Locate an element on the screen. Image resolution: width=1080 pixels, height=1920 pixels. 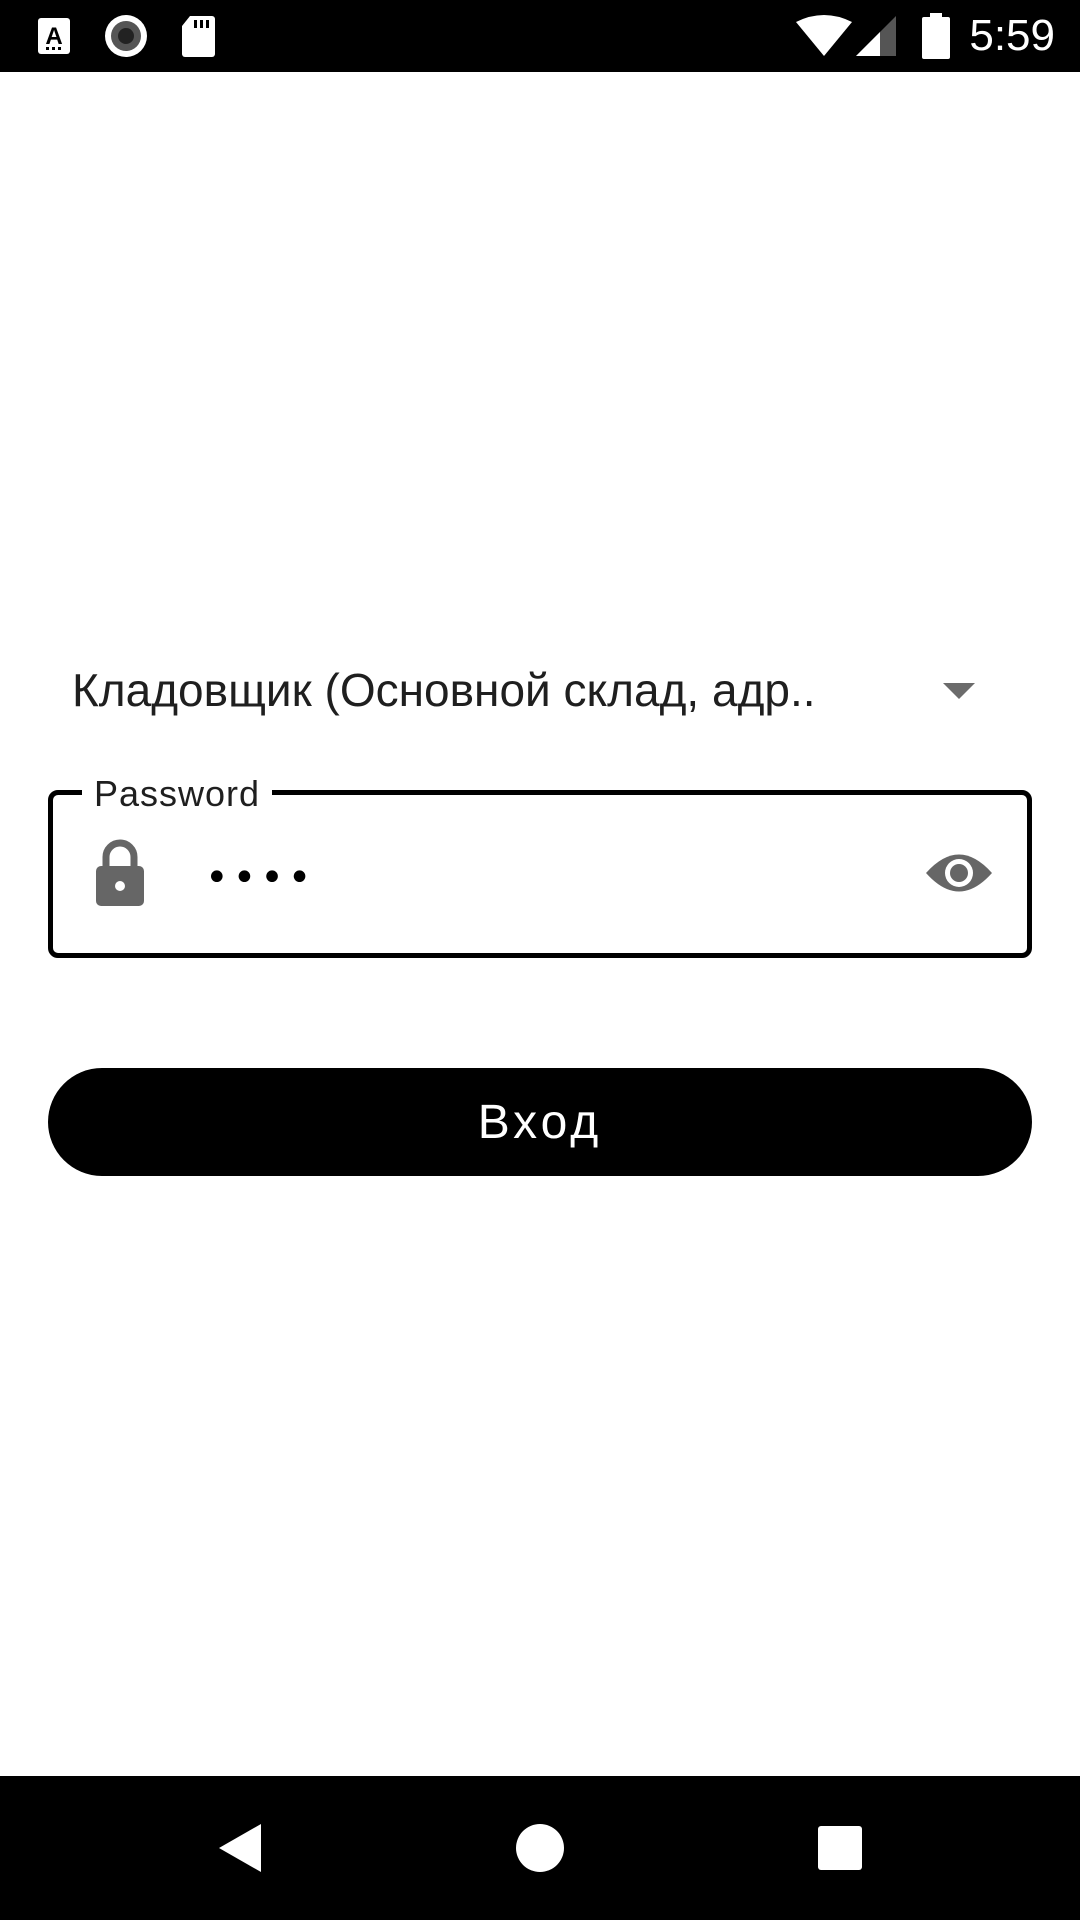
login-button: Вход is located at coordinates (540, 1122).